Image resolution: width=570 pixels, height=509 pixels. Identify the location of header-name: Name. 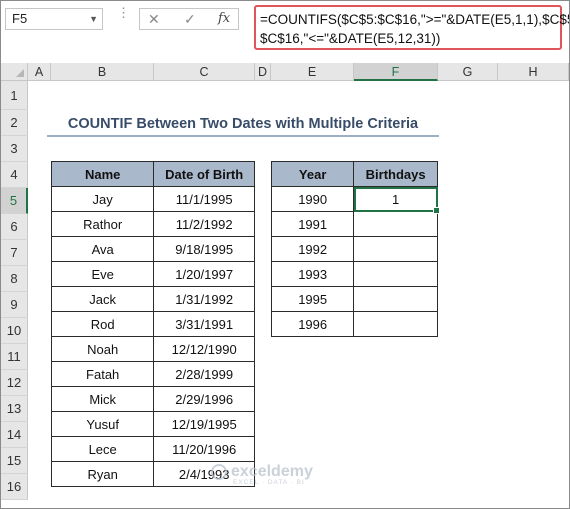
(102, 174).